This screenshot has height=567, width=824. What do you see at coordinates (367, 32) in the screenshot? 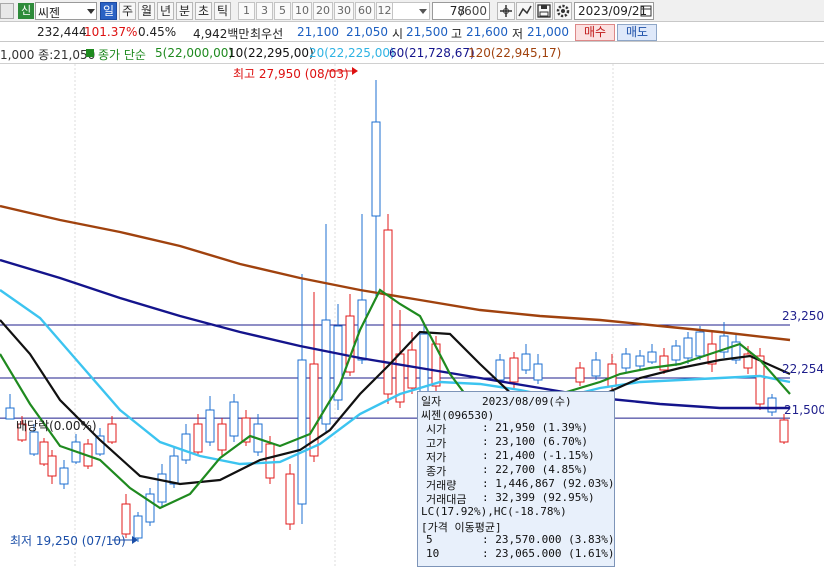
I see `best-ask: 21,050` at bounding box center [367, 32].